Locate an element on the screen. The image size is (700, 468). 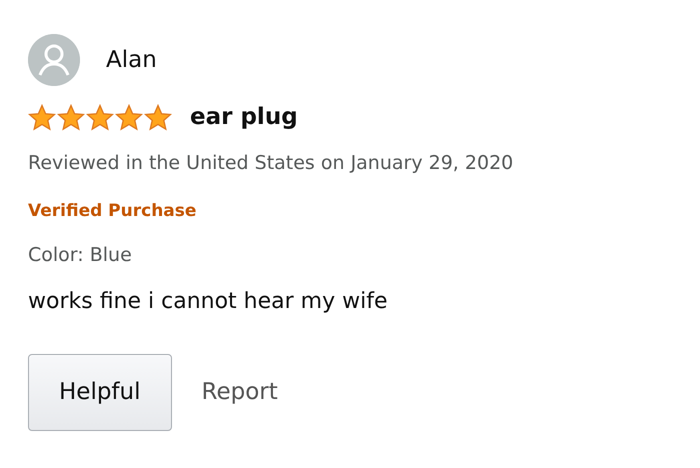
avatar-icon is located at coordinates (54, 60).